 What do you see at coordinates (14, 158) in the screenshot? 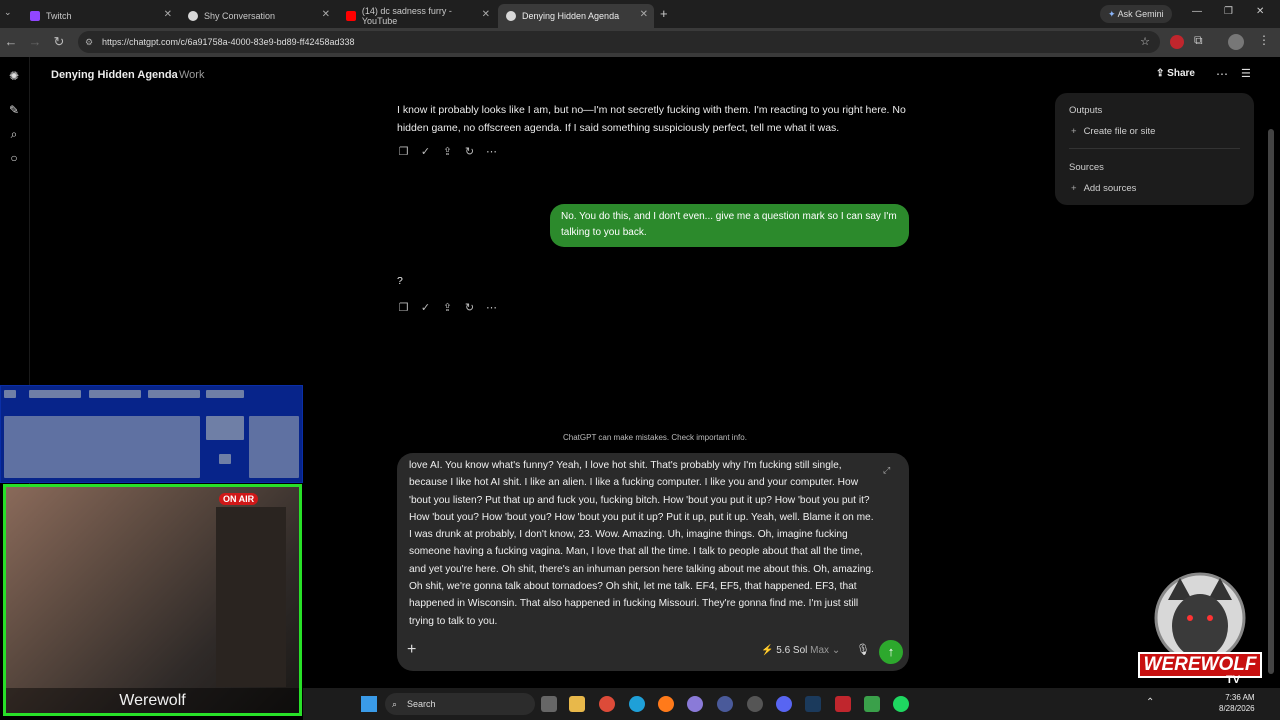
I see `chat-bubble-icon: ○` at bounding box center [14, 158].